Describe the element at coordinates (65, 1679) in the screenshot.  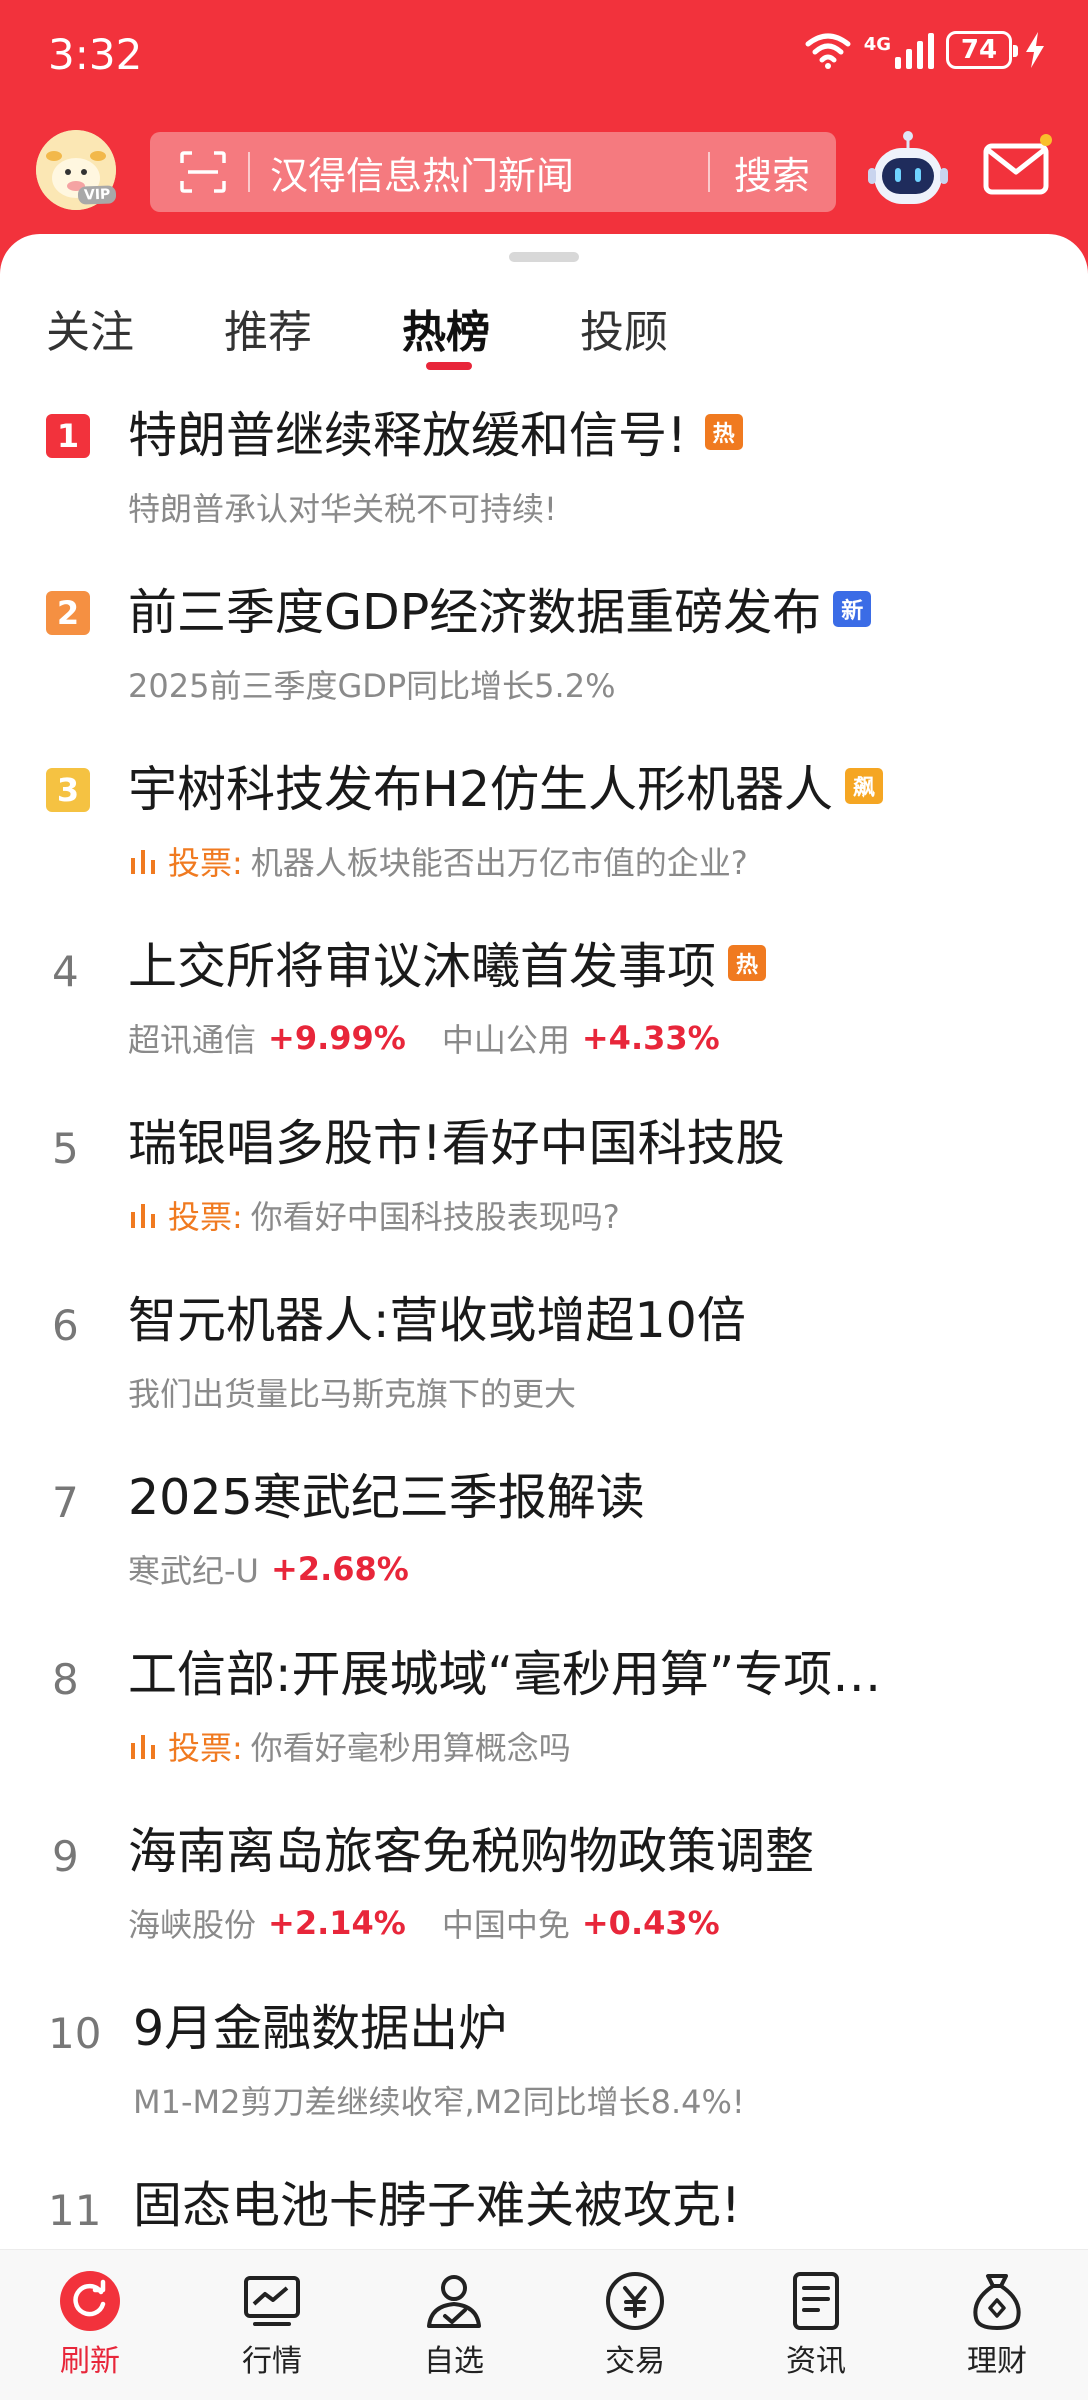
I see `rank-number: 8` at that location.